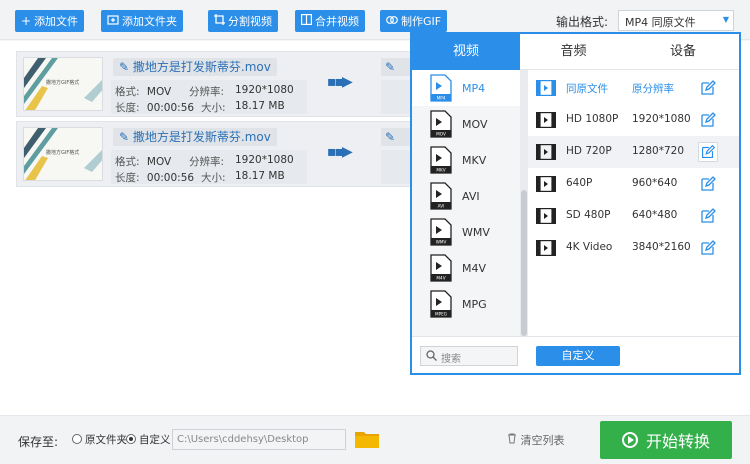  I want to click on format-item-wmv: WMV WMV, so click(466, 232).